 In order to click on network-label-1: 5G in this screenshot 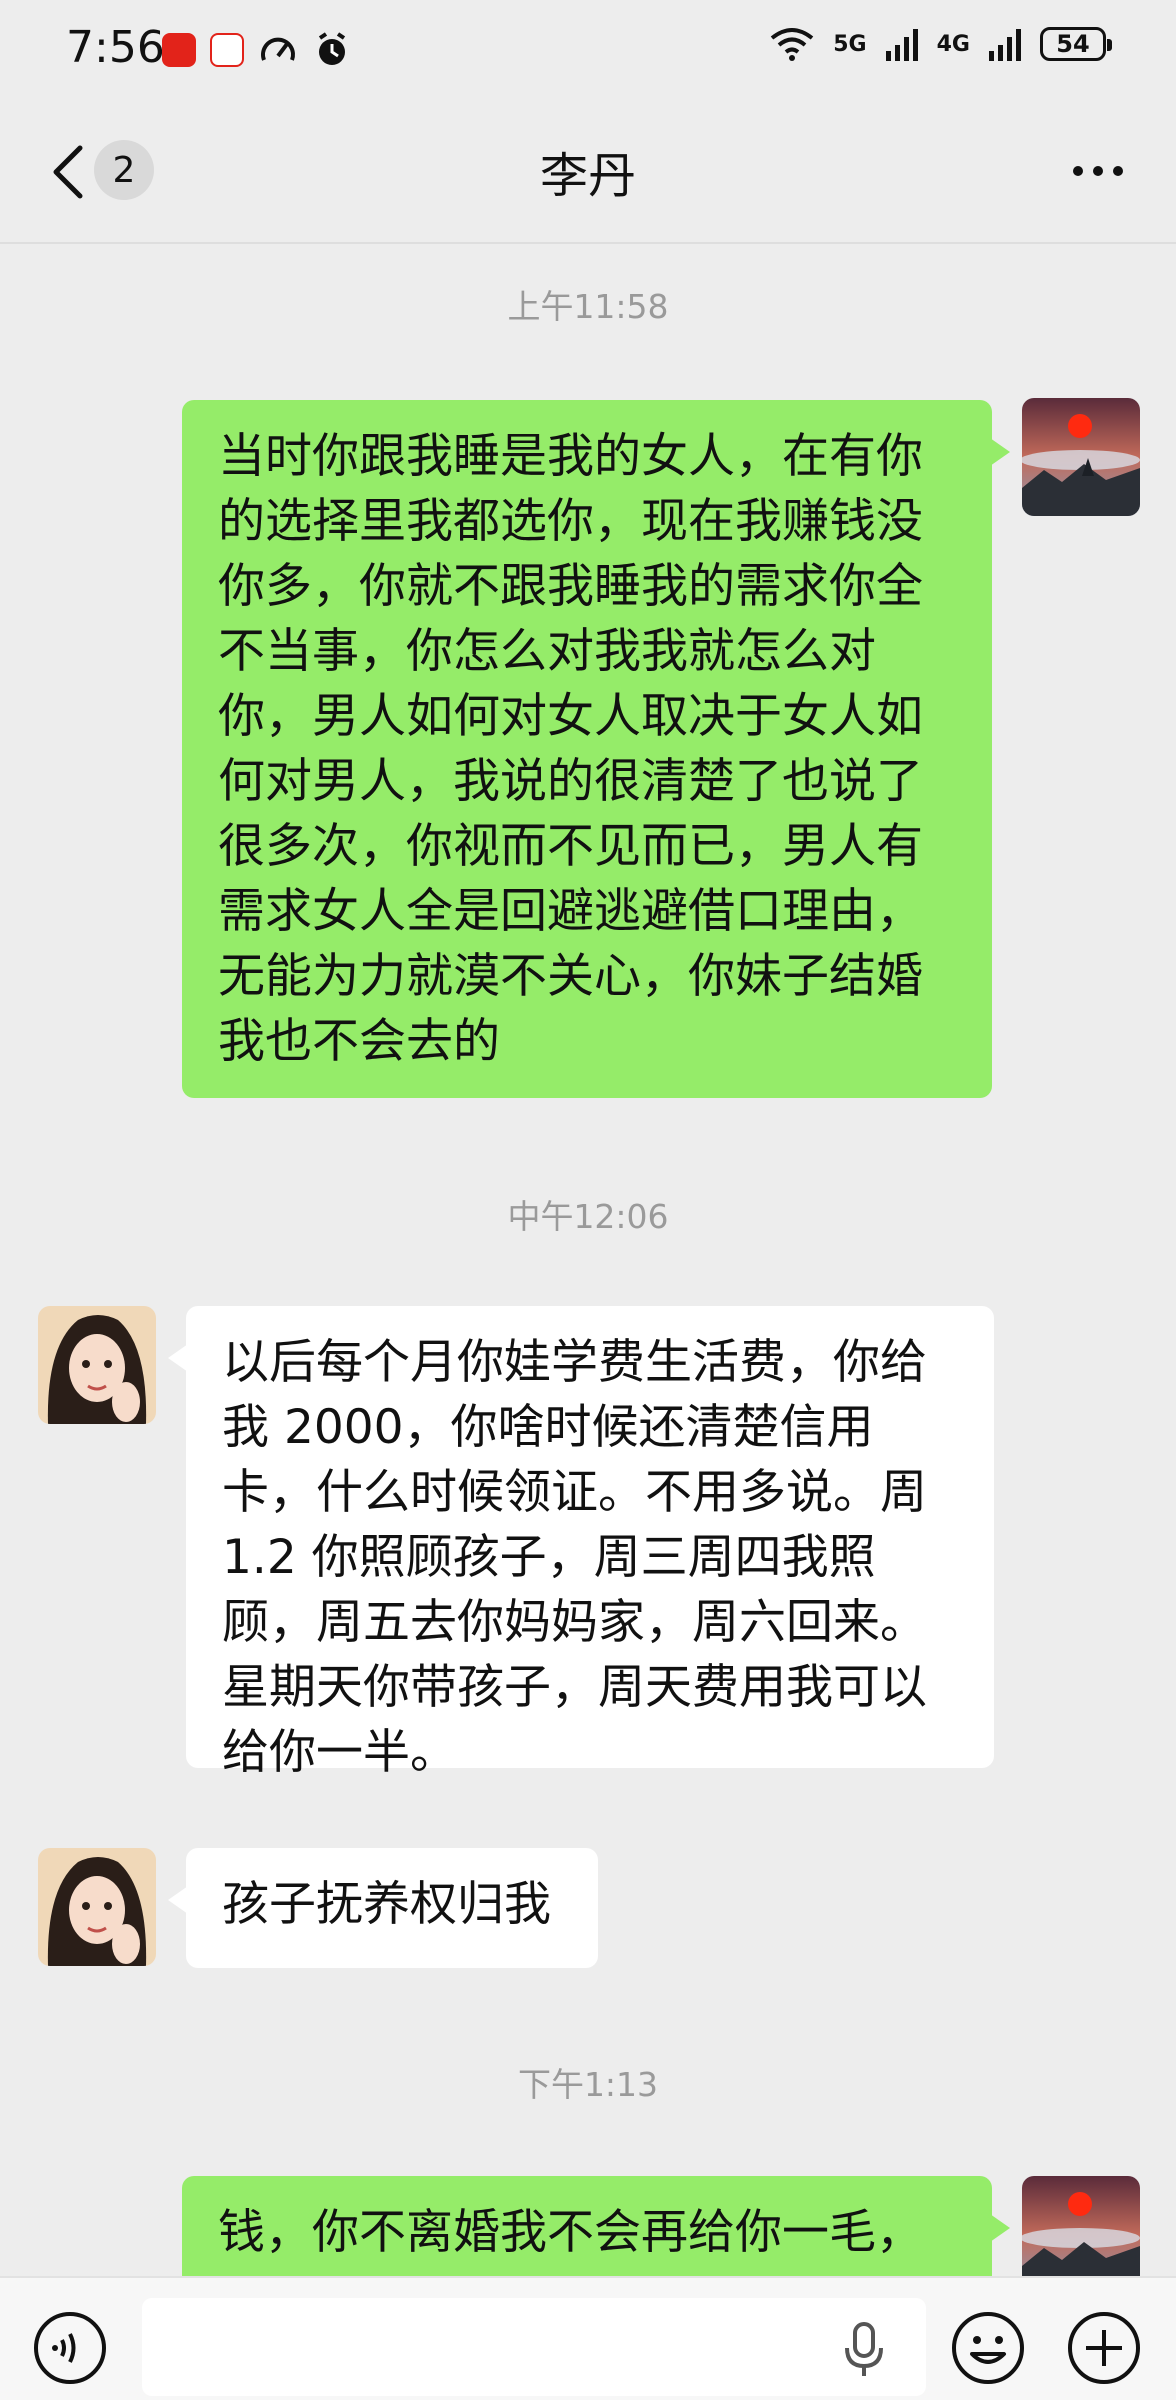, I will do `click(850, 44)`.